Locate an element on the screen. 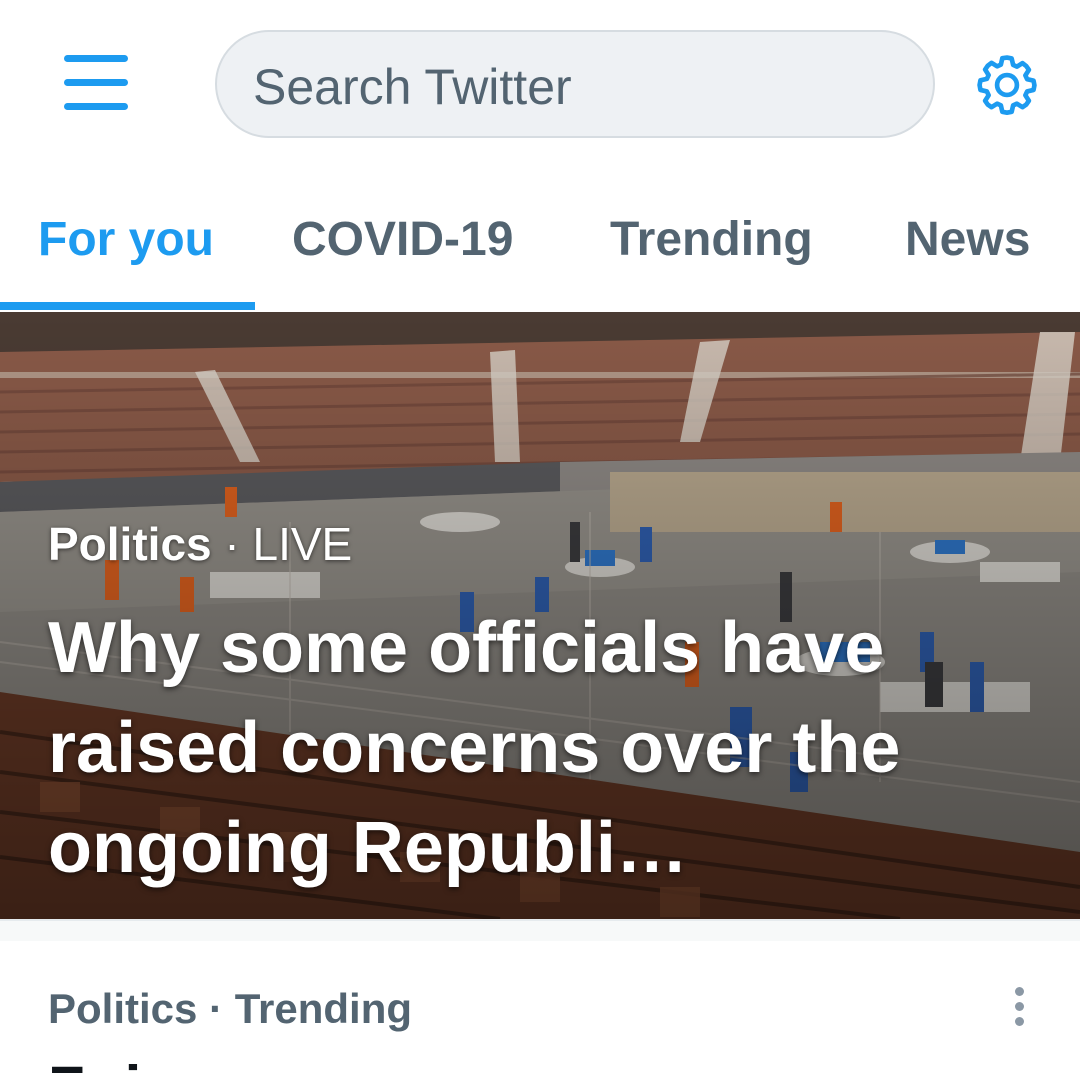  hamburger-menu-icon is located at coordinates (96, 84).